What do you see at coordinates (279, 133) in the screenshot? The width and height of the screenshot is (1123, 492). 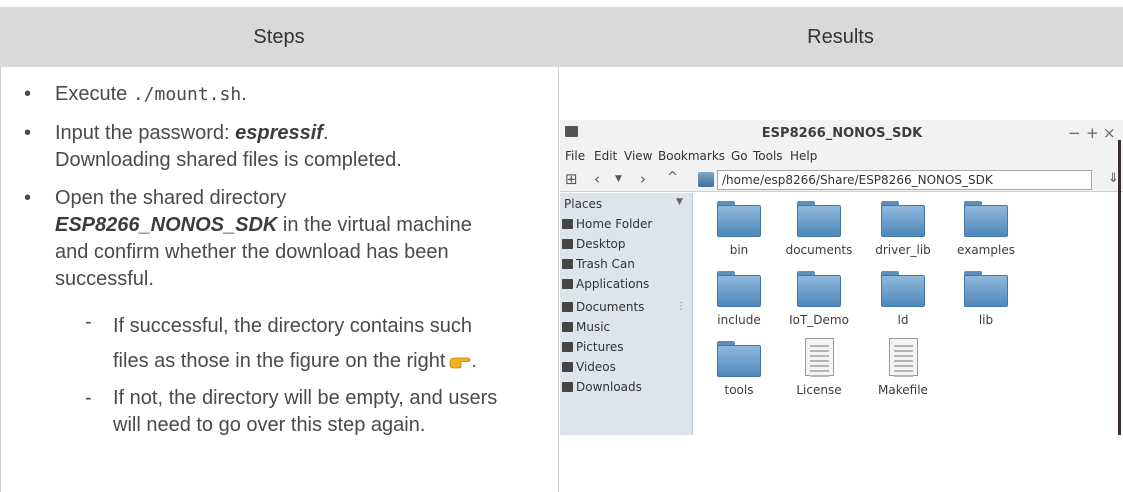 I see `password-value: espressif` at bounding box center [279, 133].